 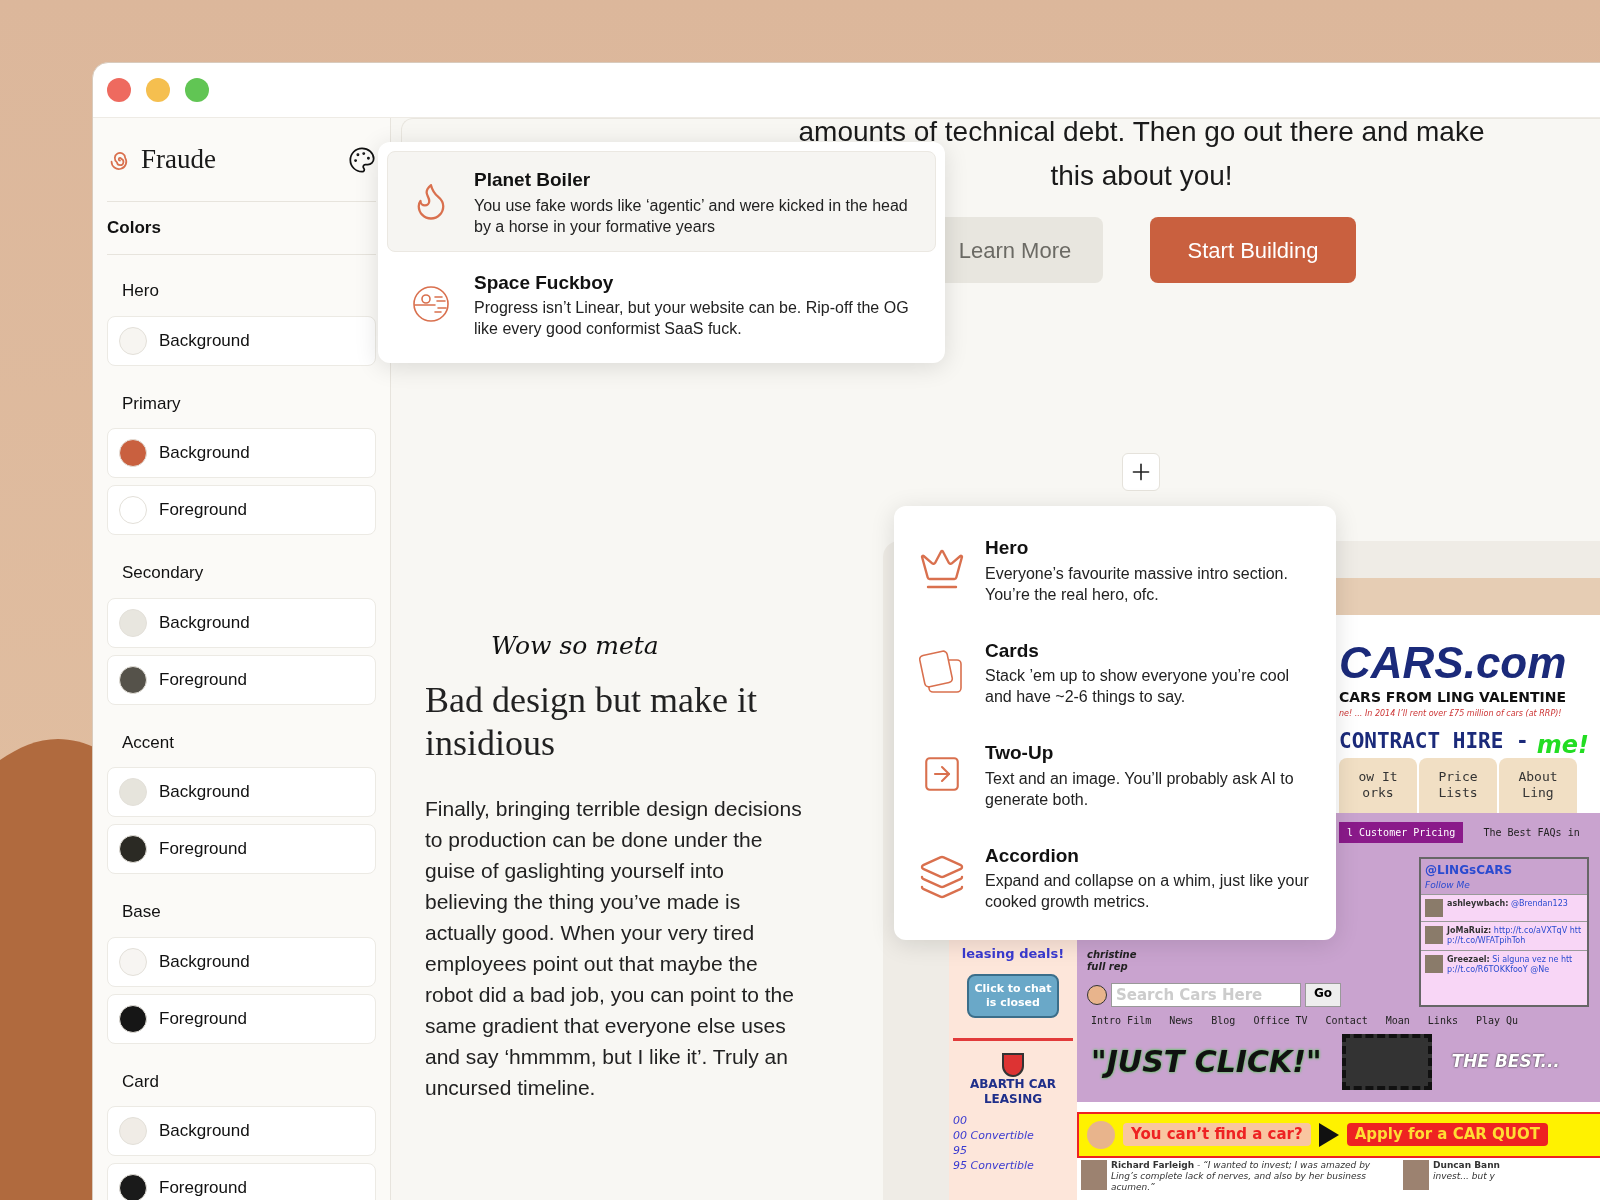 What do you see at coordinates (1434, 741) in the screenshot?
I see `site-headline: CONTRACT HIRE -` at bounding box center [1434, 741].